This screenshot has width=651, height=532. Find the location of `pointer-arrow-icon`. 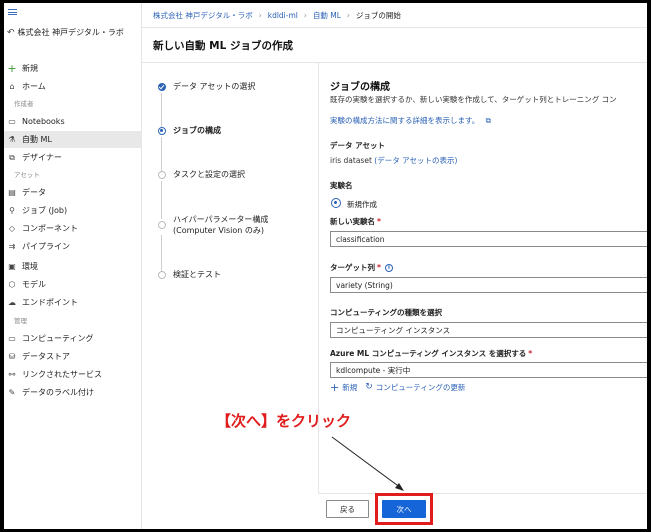

pointer-arrow-icon is located at coordinates (367, 463).